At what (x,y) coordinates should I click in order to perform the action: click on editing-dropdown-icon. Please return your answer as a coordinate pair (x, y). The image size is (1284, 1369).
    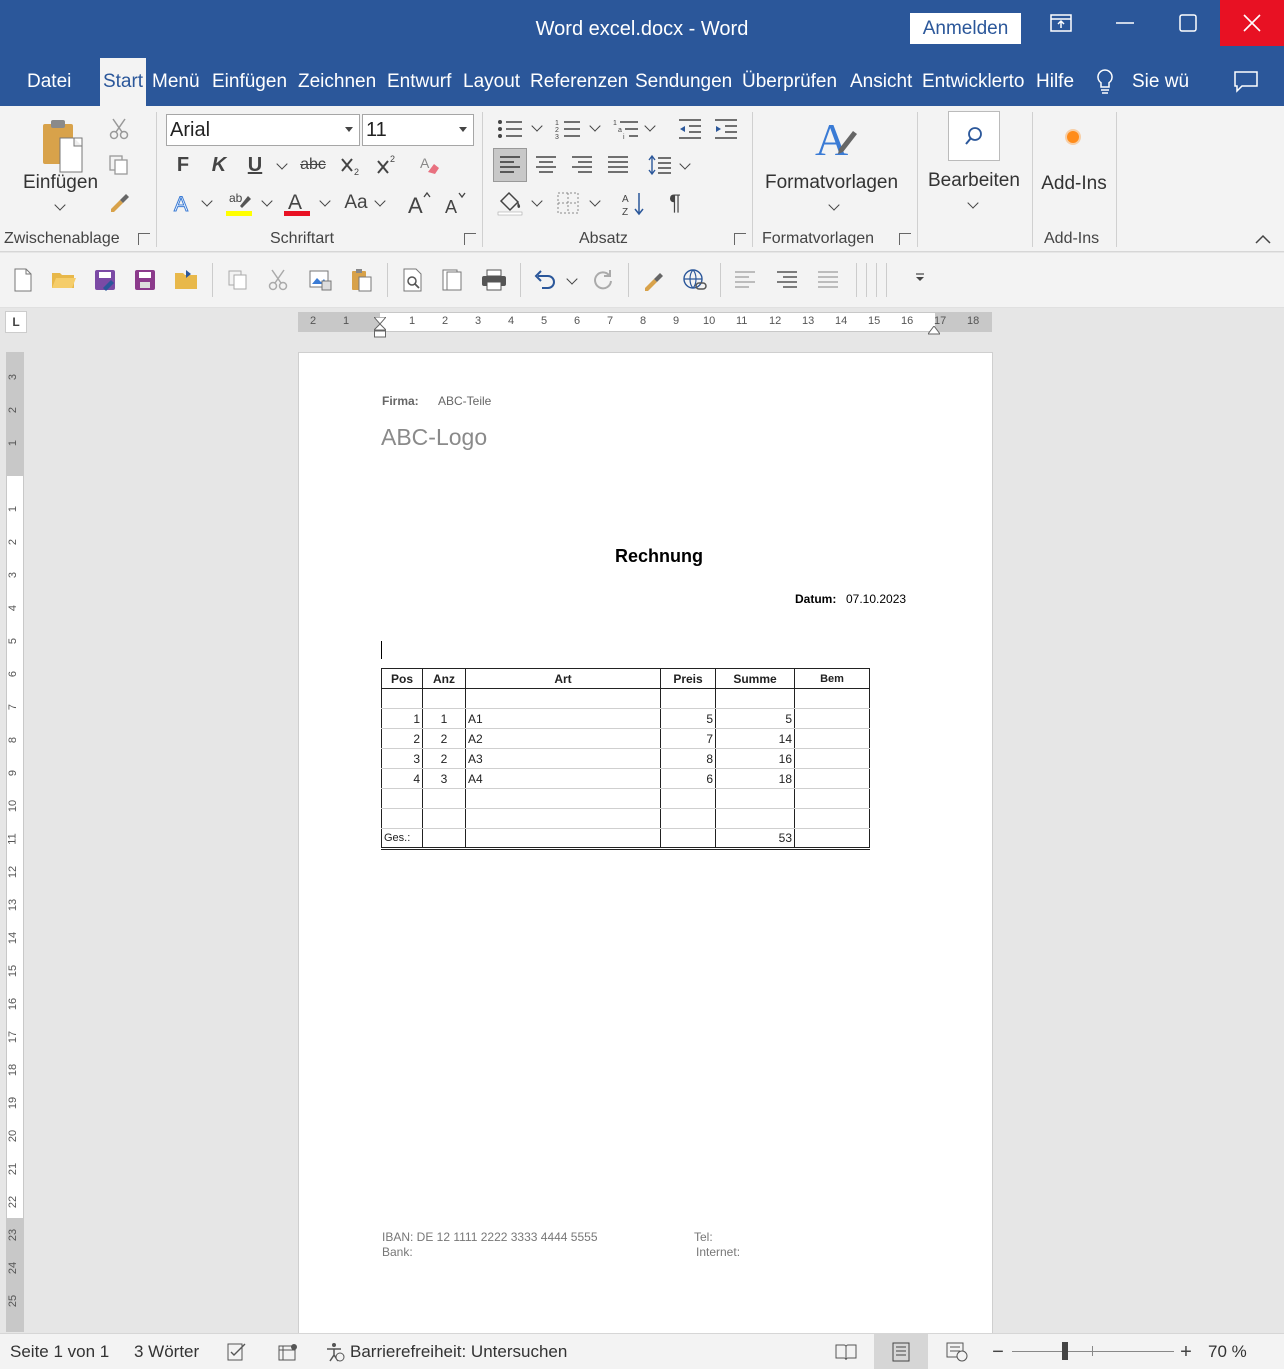
    Looking at the image, I should click on (973, 203).